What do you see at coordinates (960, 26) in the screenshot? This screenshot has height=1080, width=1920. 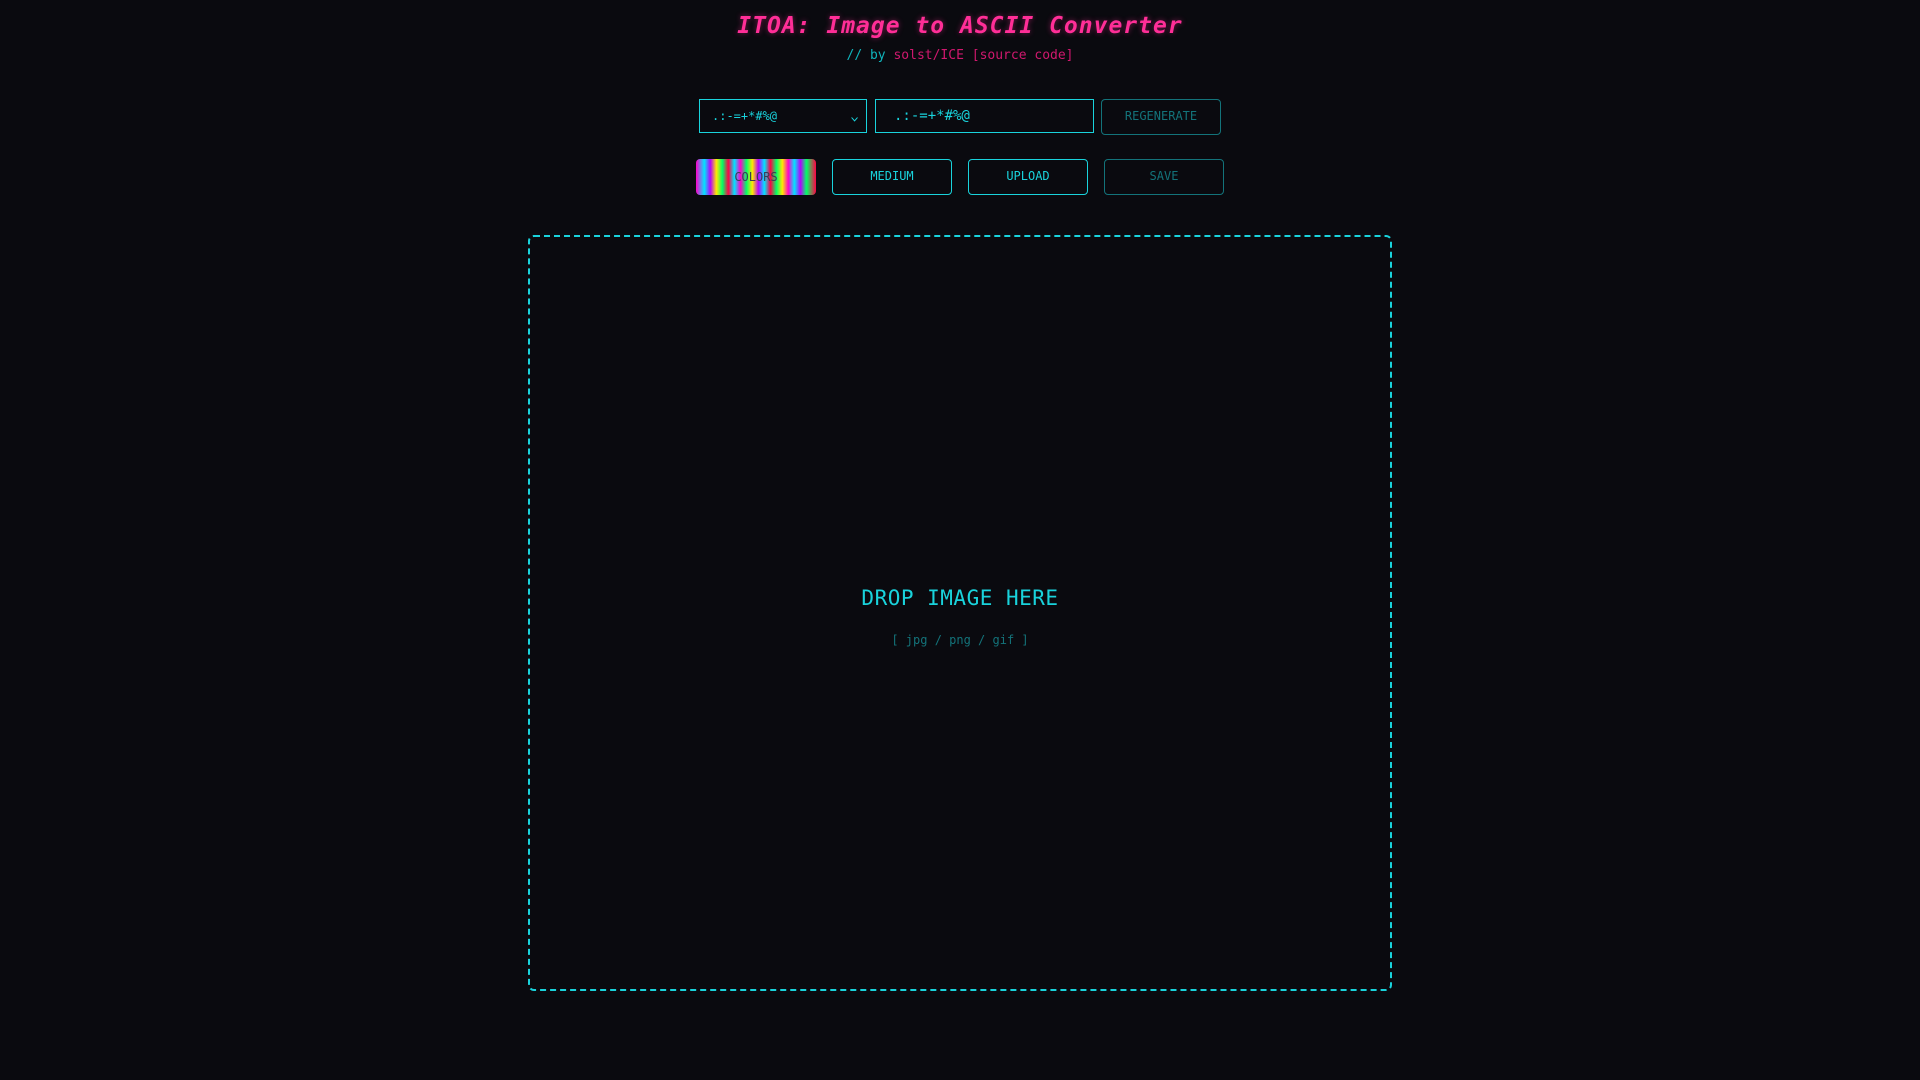 I see `page-title: ITOA: Image to ASCII Converter` at bounding box center [960, 26].